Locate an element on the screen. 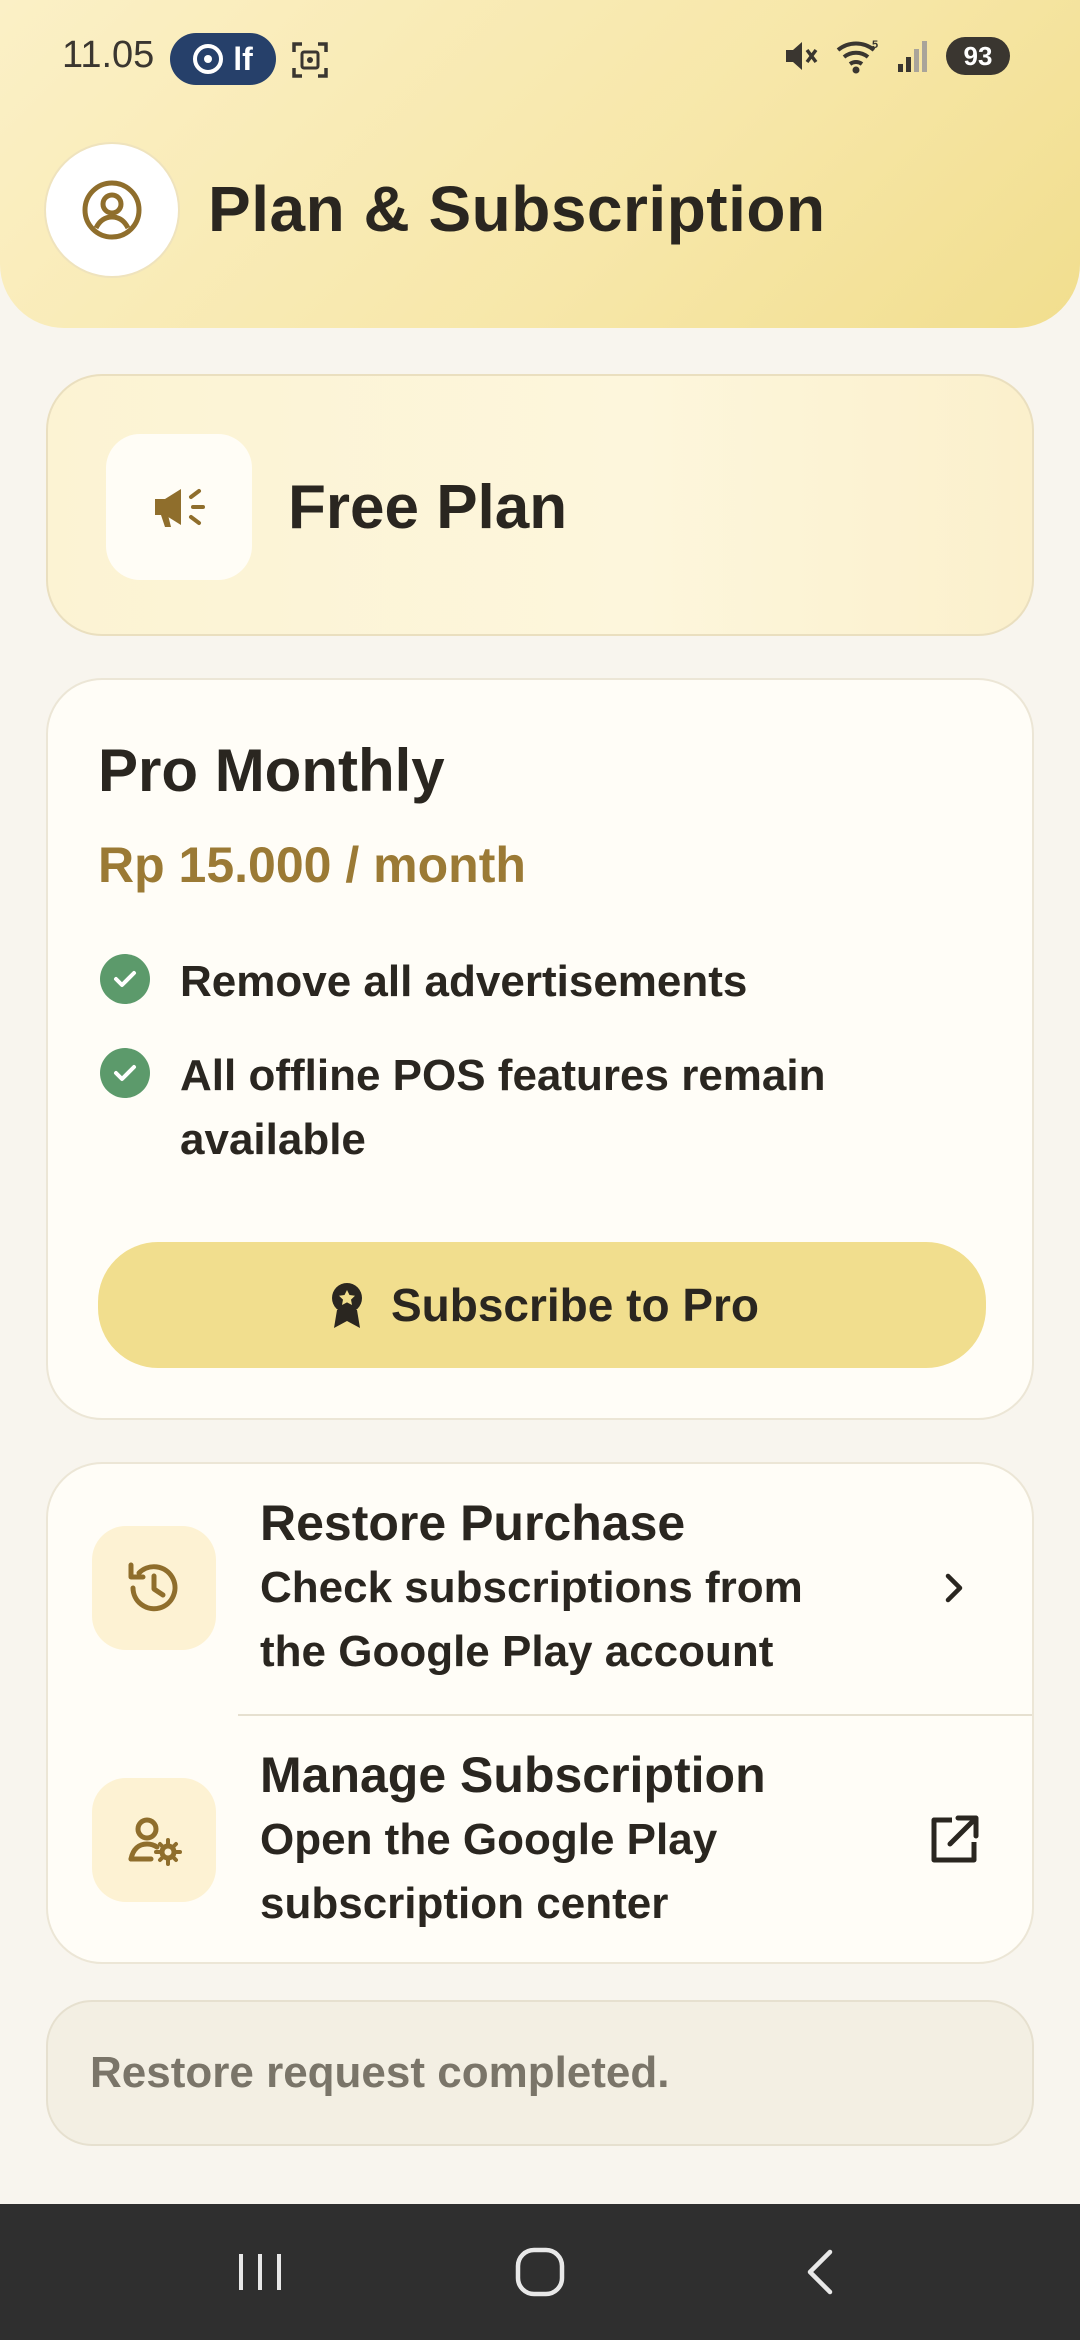  manage-icon-box is located at coordinates (154, 1840).